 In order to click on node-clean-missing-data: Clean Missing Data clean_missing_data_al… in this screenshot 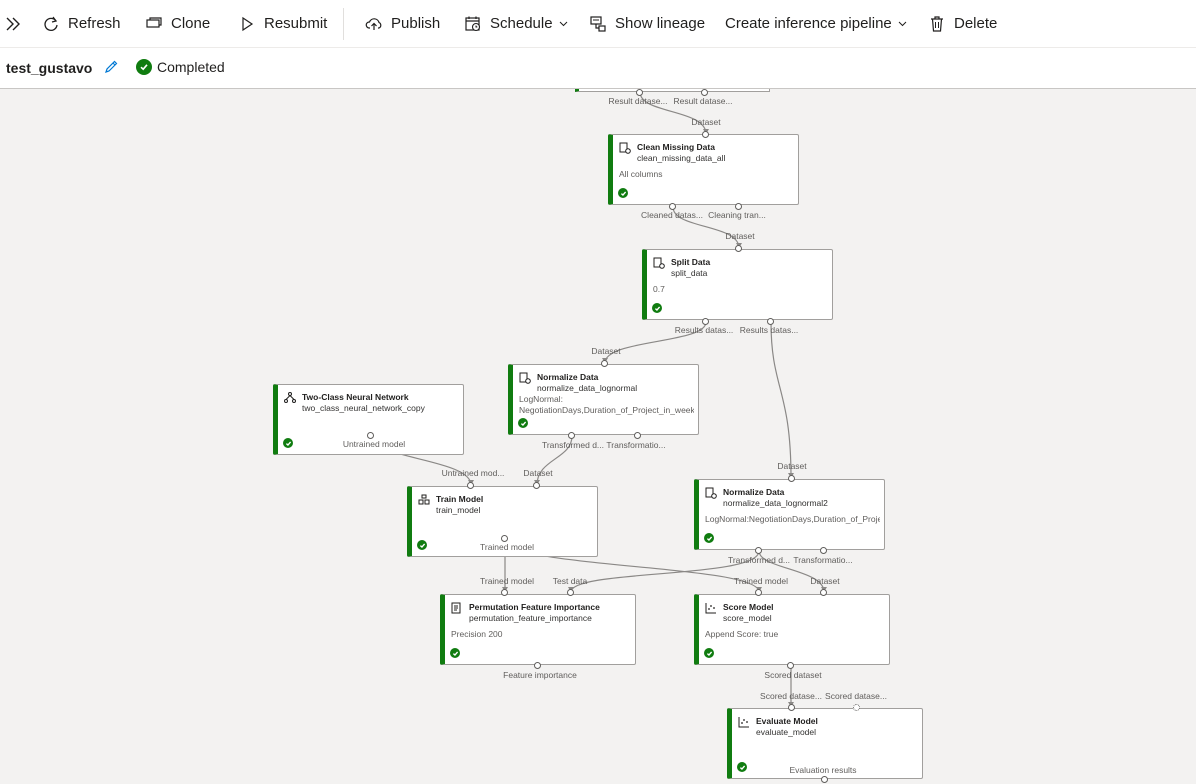, I will do `click(703, 169)`.